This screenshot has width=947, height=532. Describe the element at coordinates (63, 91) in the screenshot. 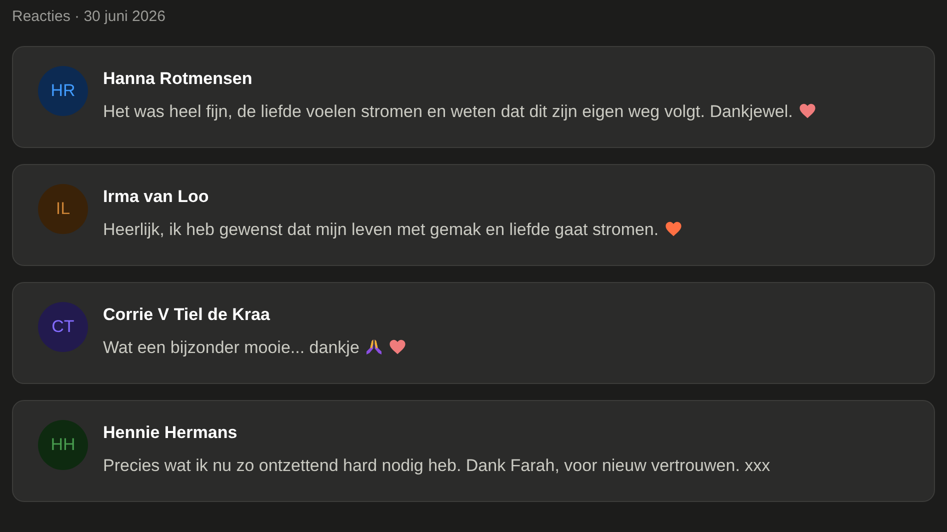

I see `avatar: HR` at that location.